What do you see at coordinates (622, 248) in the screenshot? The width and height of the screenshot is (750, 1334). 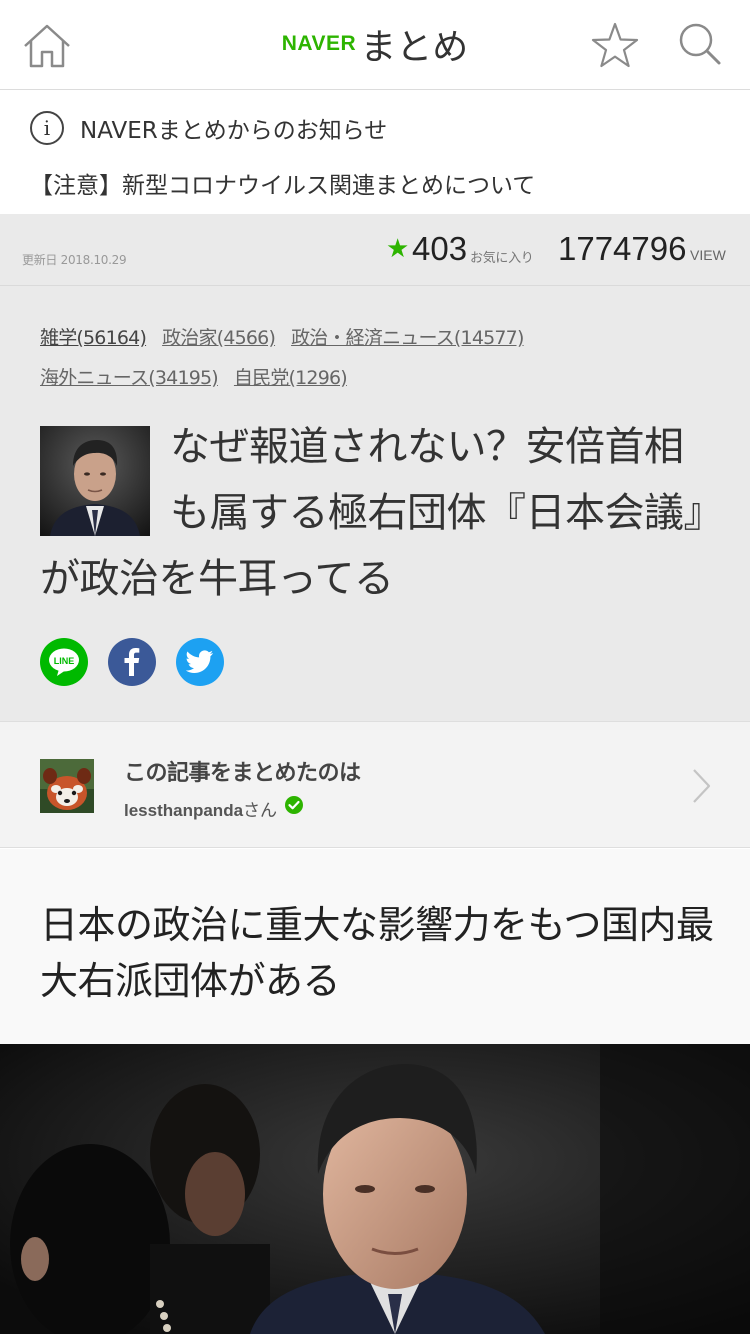 I see `view-count: 1774796` at bounding box center [622, 248].